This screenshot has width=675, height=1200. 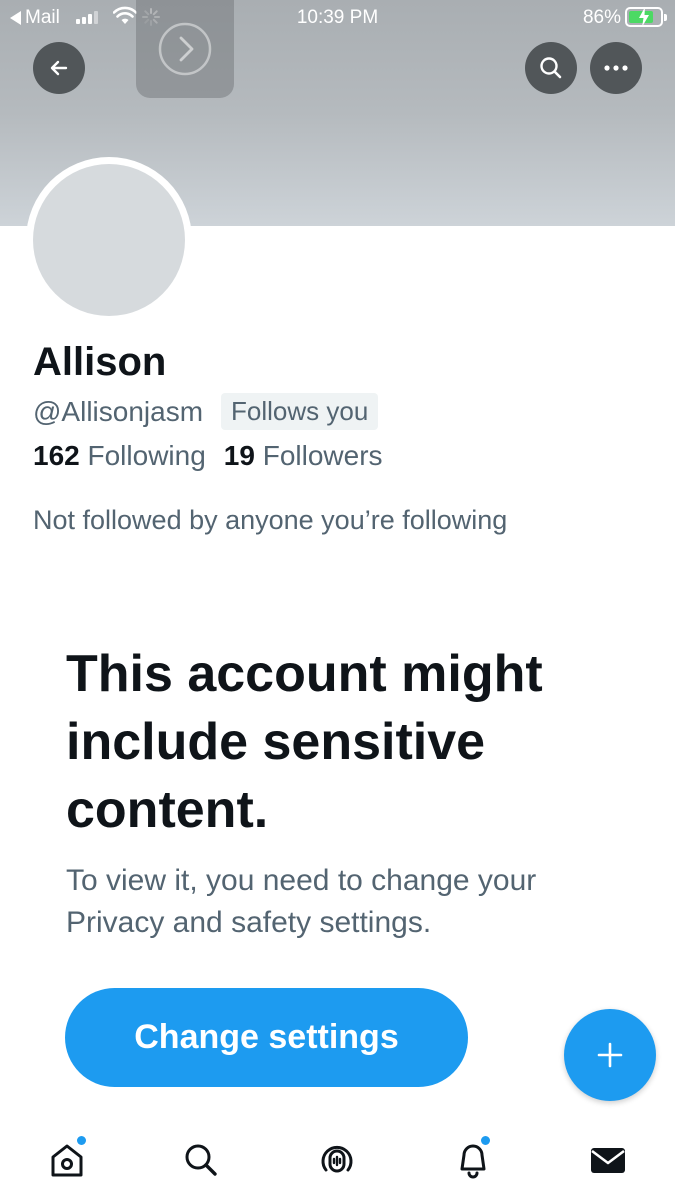 What do you see at coordinates (485, 1140) in the screenshot?
I see `notifications-dot` at bounding box center [485, 1140].